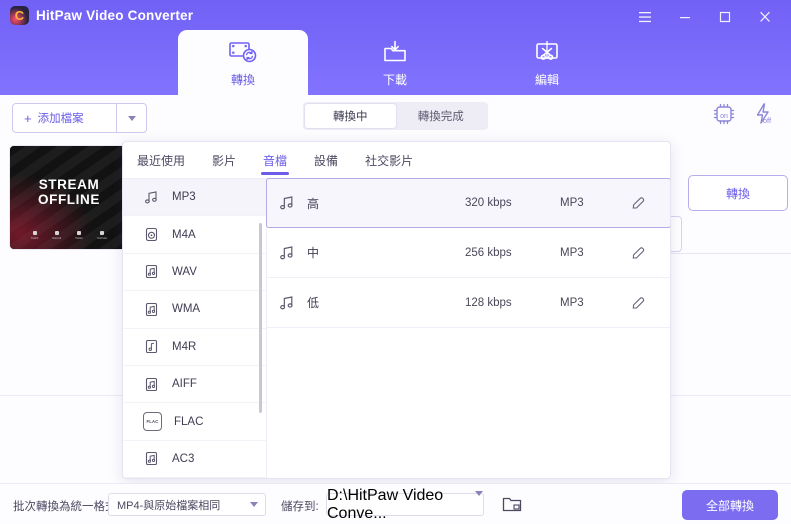 Image resolution: width=791 pixels, height=524 pixels. I want to click on thumbnail-caption: STREAM OFFLINE, so click(69, 192).